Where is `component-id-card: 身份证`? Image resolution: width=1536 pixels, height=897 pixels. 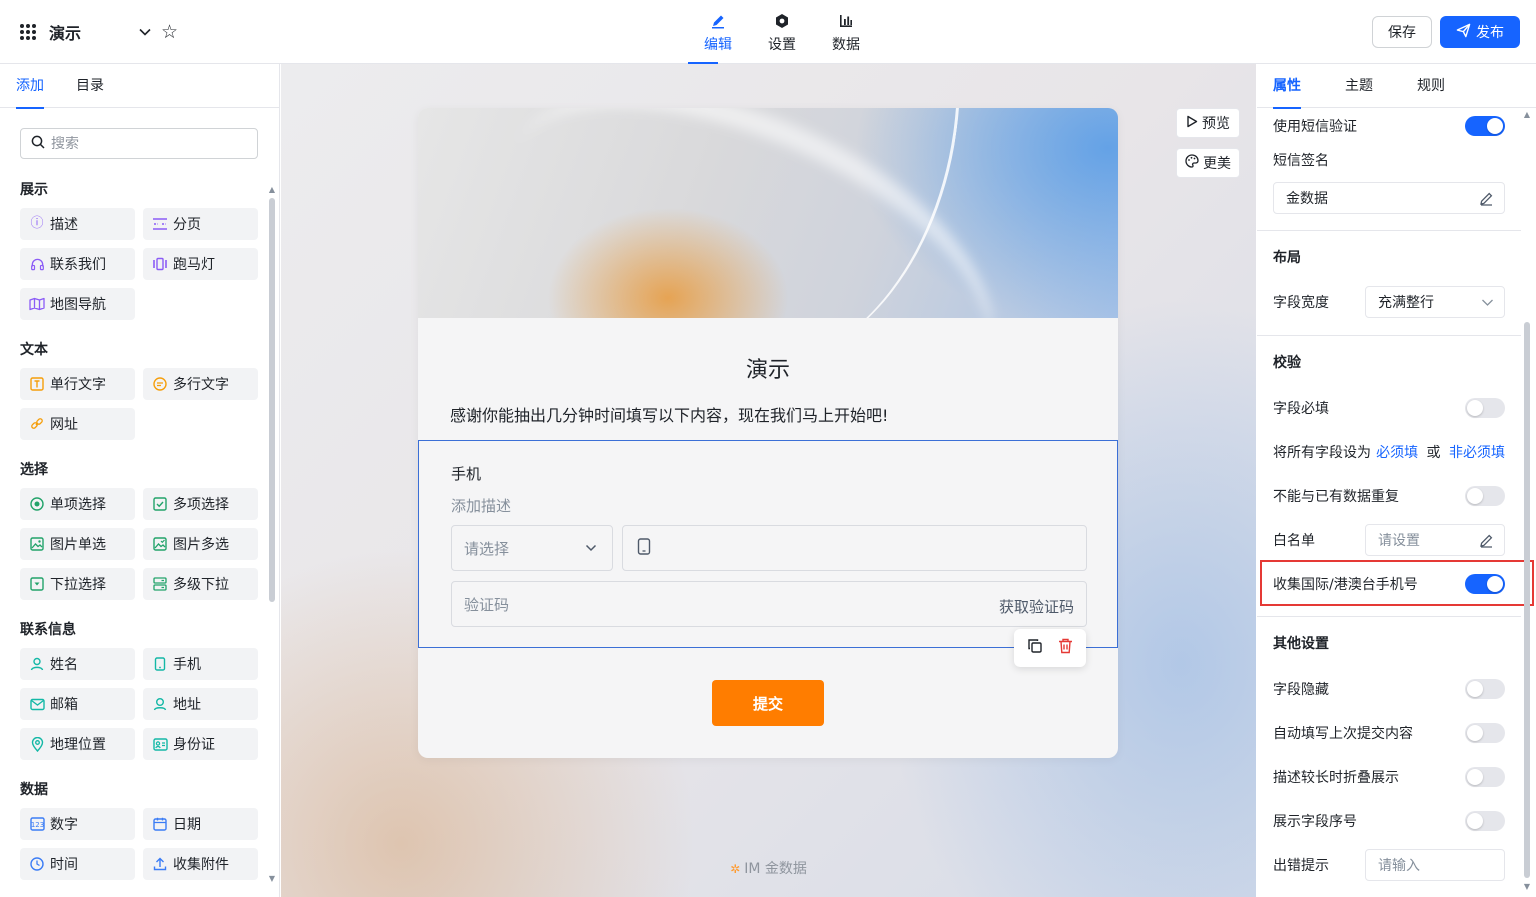 component-id-card: 身份证 is located at coordinates (200, 744).